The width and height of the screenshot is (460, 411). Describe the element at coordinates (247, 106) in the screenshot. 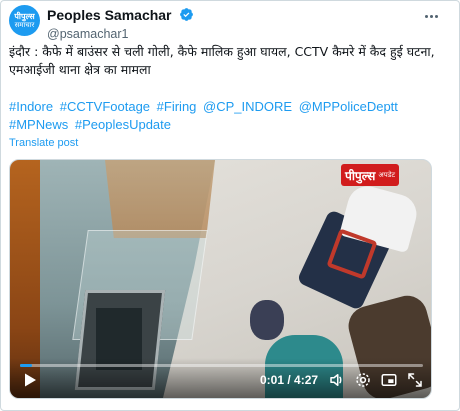

I see `mention-link: @CP_INDORE` at that location.